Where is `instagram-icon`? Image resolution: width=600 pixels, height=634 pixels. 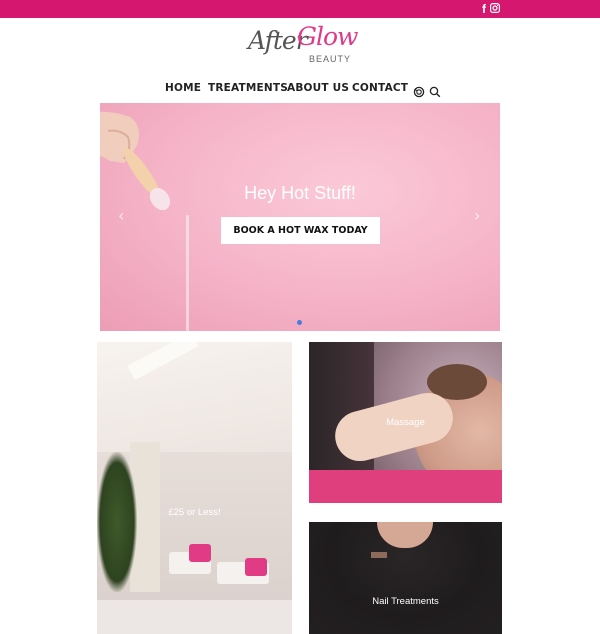
instagram-icon is located at coordinates (496, 9).